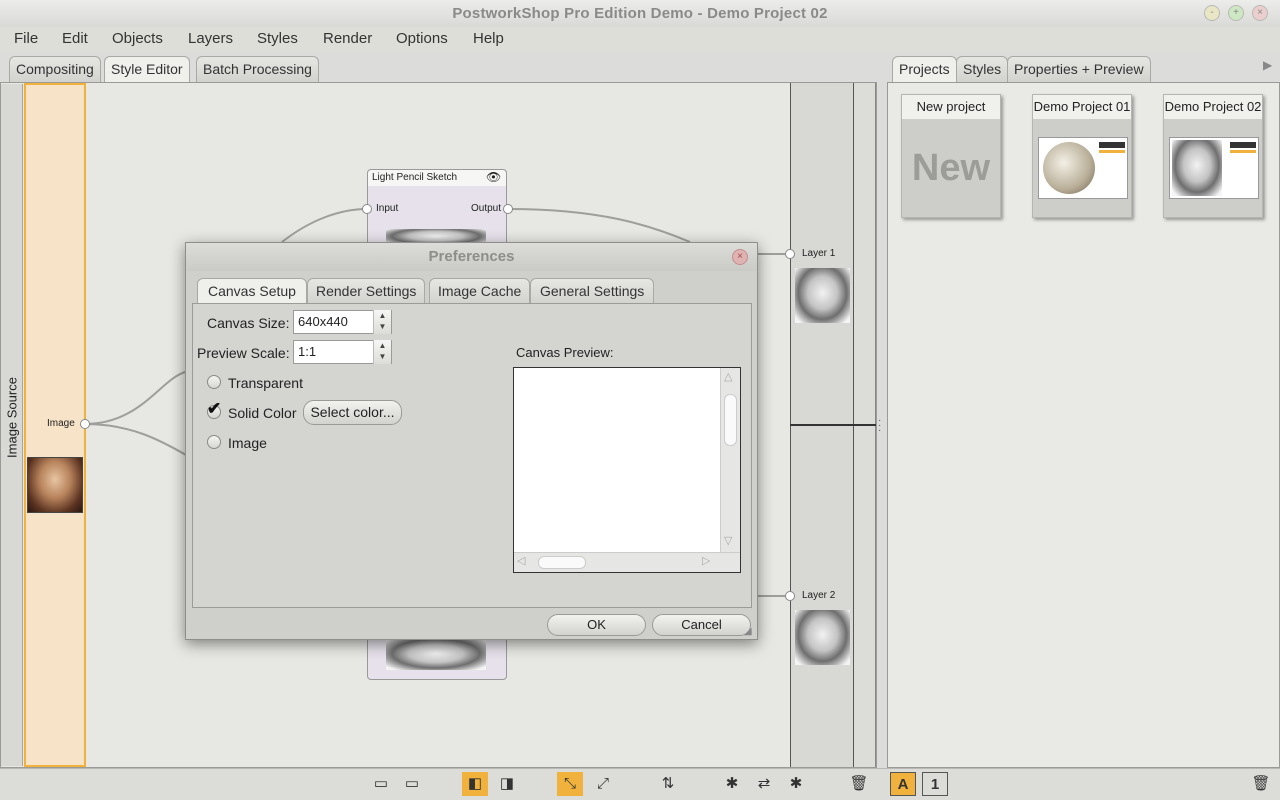 The image size is (1280, 800). I want to click on check-mark-icon: ✔, so click(214, 408).